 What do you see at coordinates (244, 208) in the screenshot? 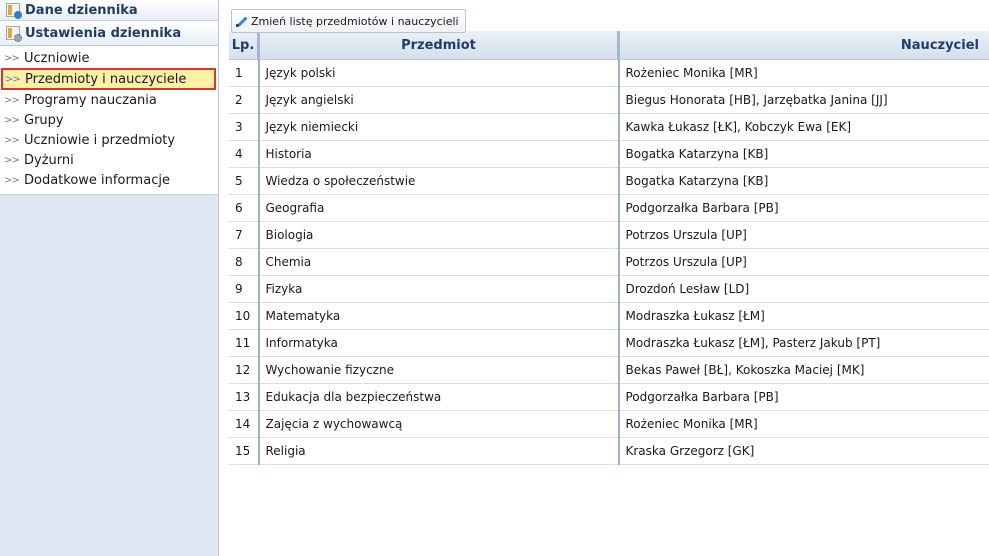
I see `cell-lp: 6` at bounding box center [244, 208].